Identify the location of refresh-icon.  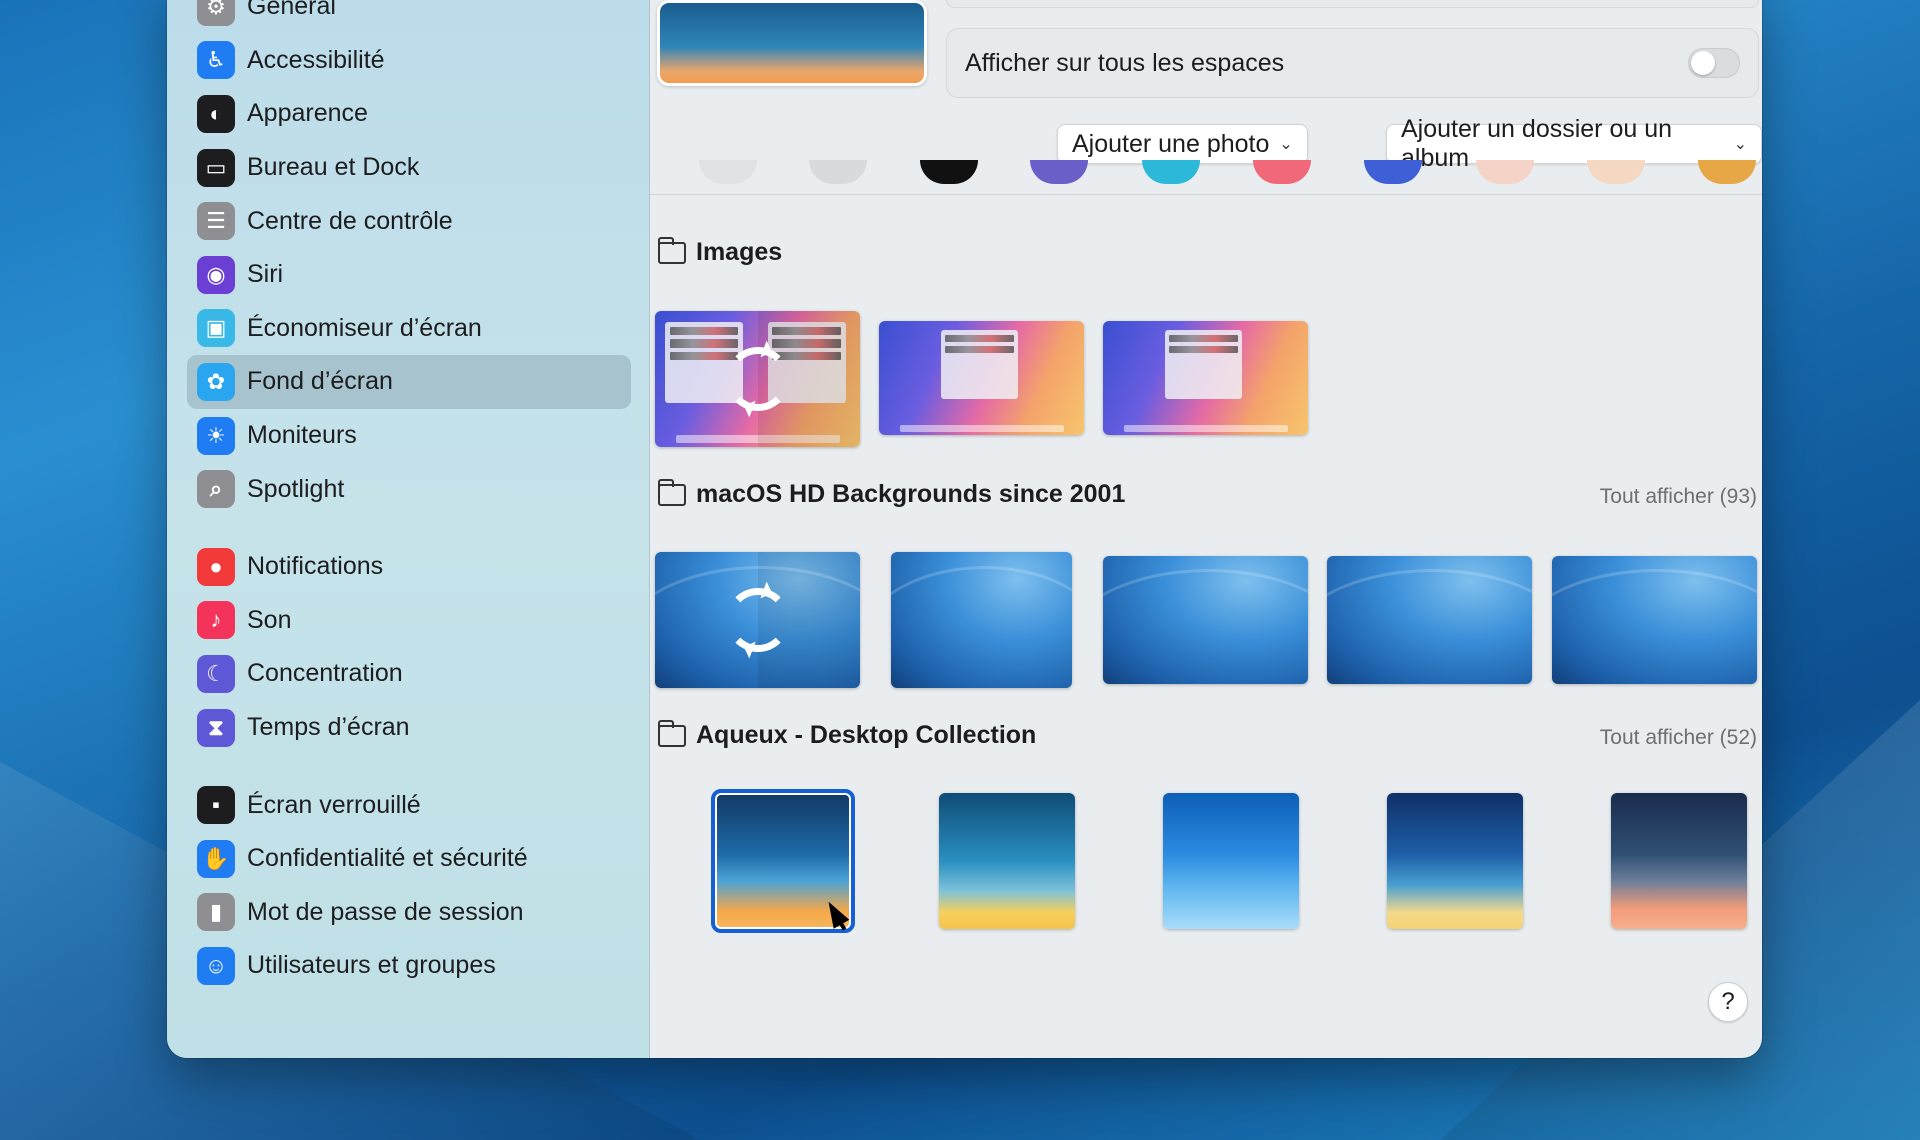
(757, 379).